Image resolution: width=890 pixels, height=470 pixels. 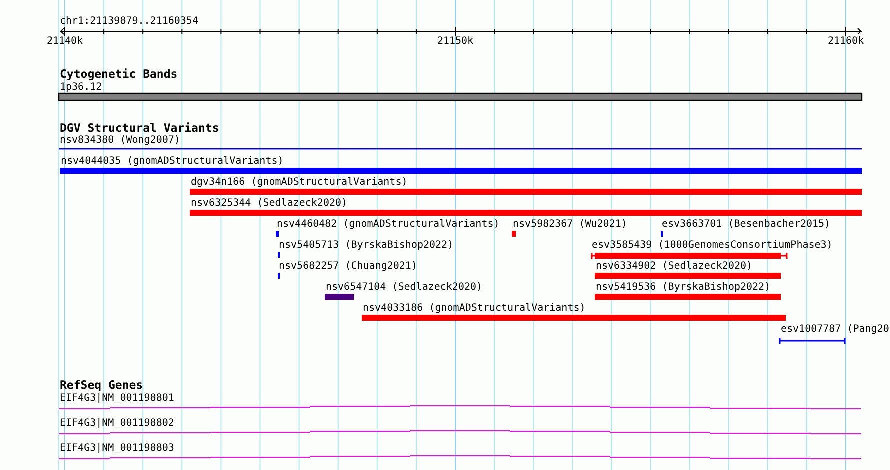 I want to click on variant-label: nsv4044035 (gnomADStructuralVariants), so click(x=172, y=161).